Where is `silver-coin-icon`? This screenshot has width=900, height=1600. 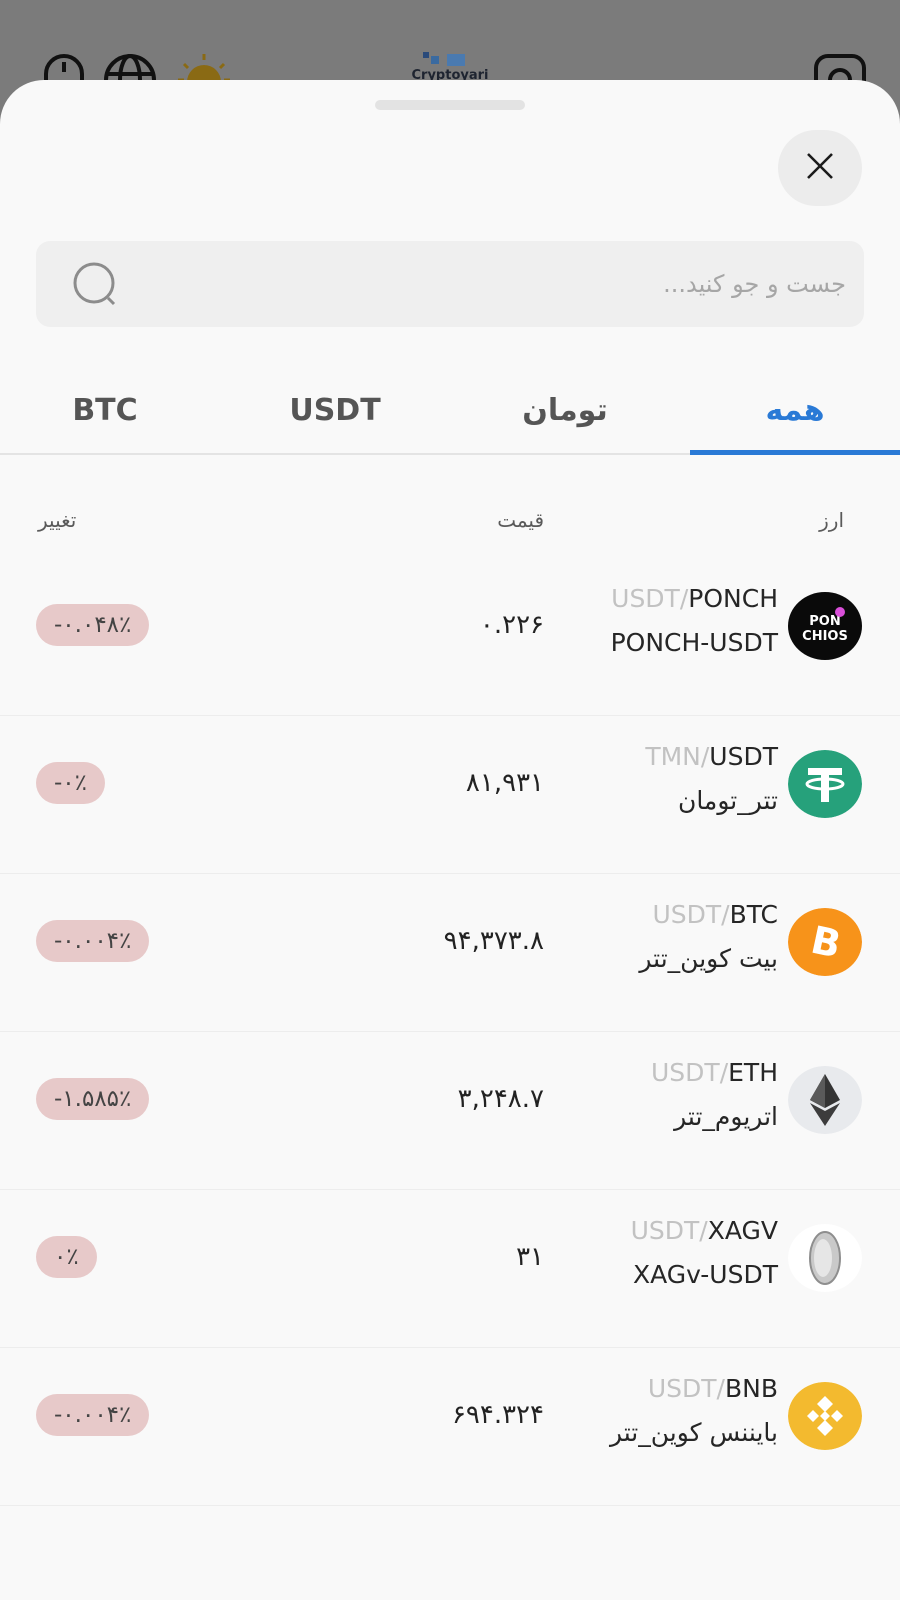 silver-coin-icon is located at coordinates (825, 1258).